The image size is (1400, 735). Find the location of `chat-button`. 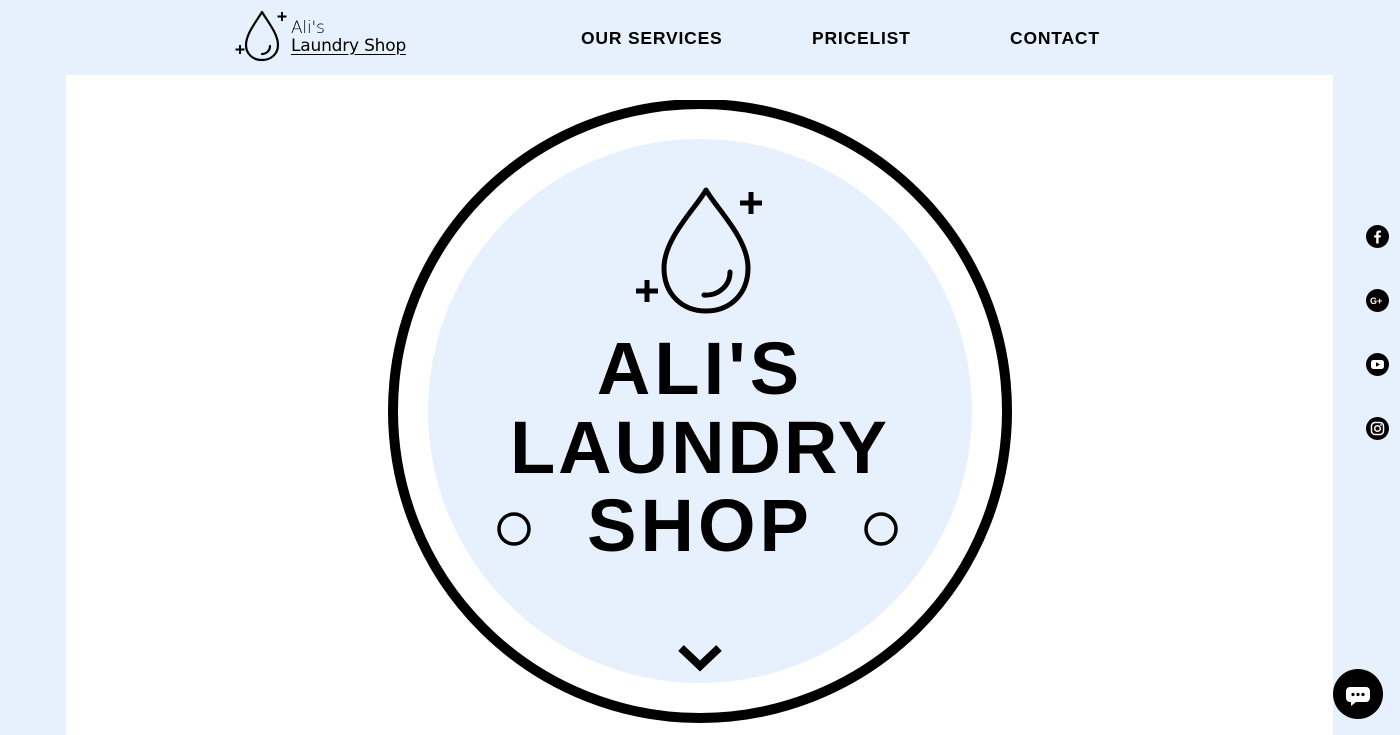

chat-button is located at coordinates (1358, 694).